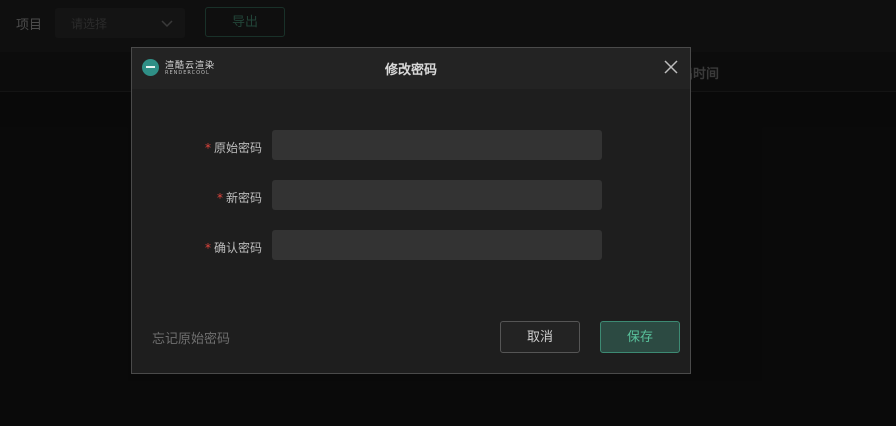  What do you see at coordinates (237, 148) in the screenshot?
I see `original-password-label-text: 原始密码` at bounding box center [237, 148].